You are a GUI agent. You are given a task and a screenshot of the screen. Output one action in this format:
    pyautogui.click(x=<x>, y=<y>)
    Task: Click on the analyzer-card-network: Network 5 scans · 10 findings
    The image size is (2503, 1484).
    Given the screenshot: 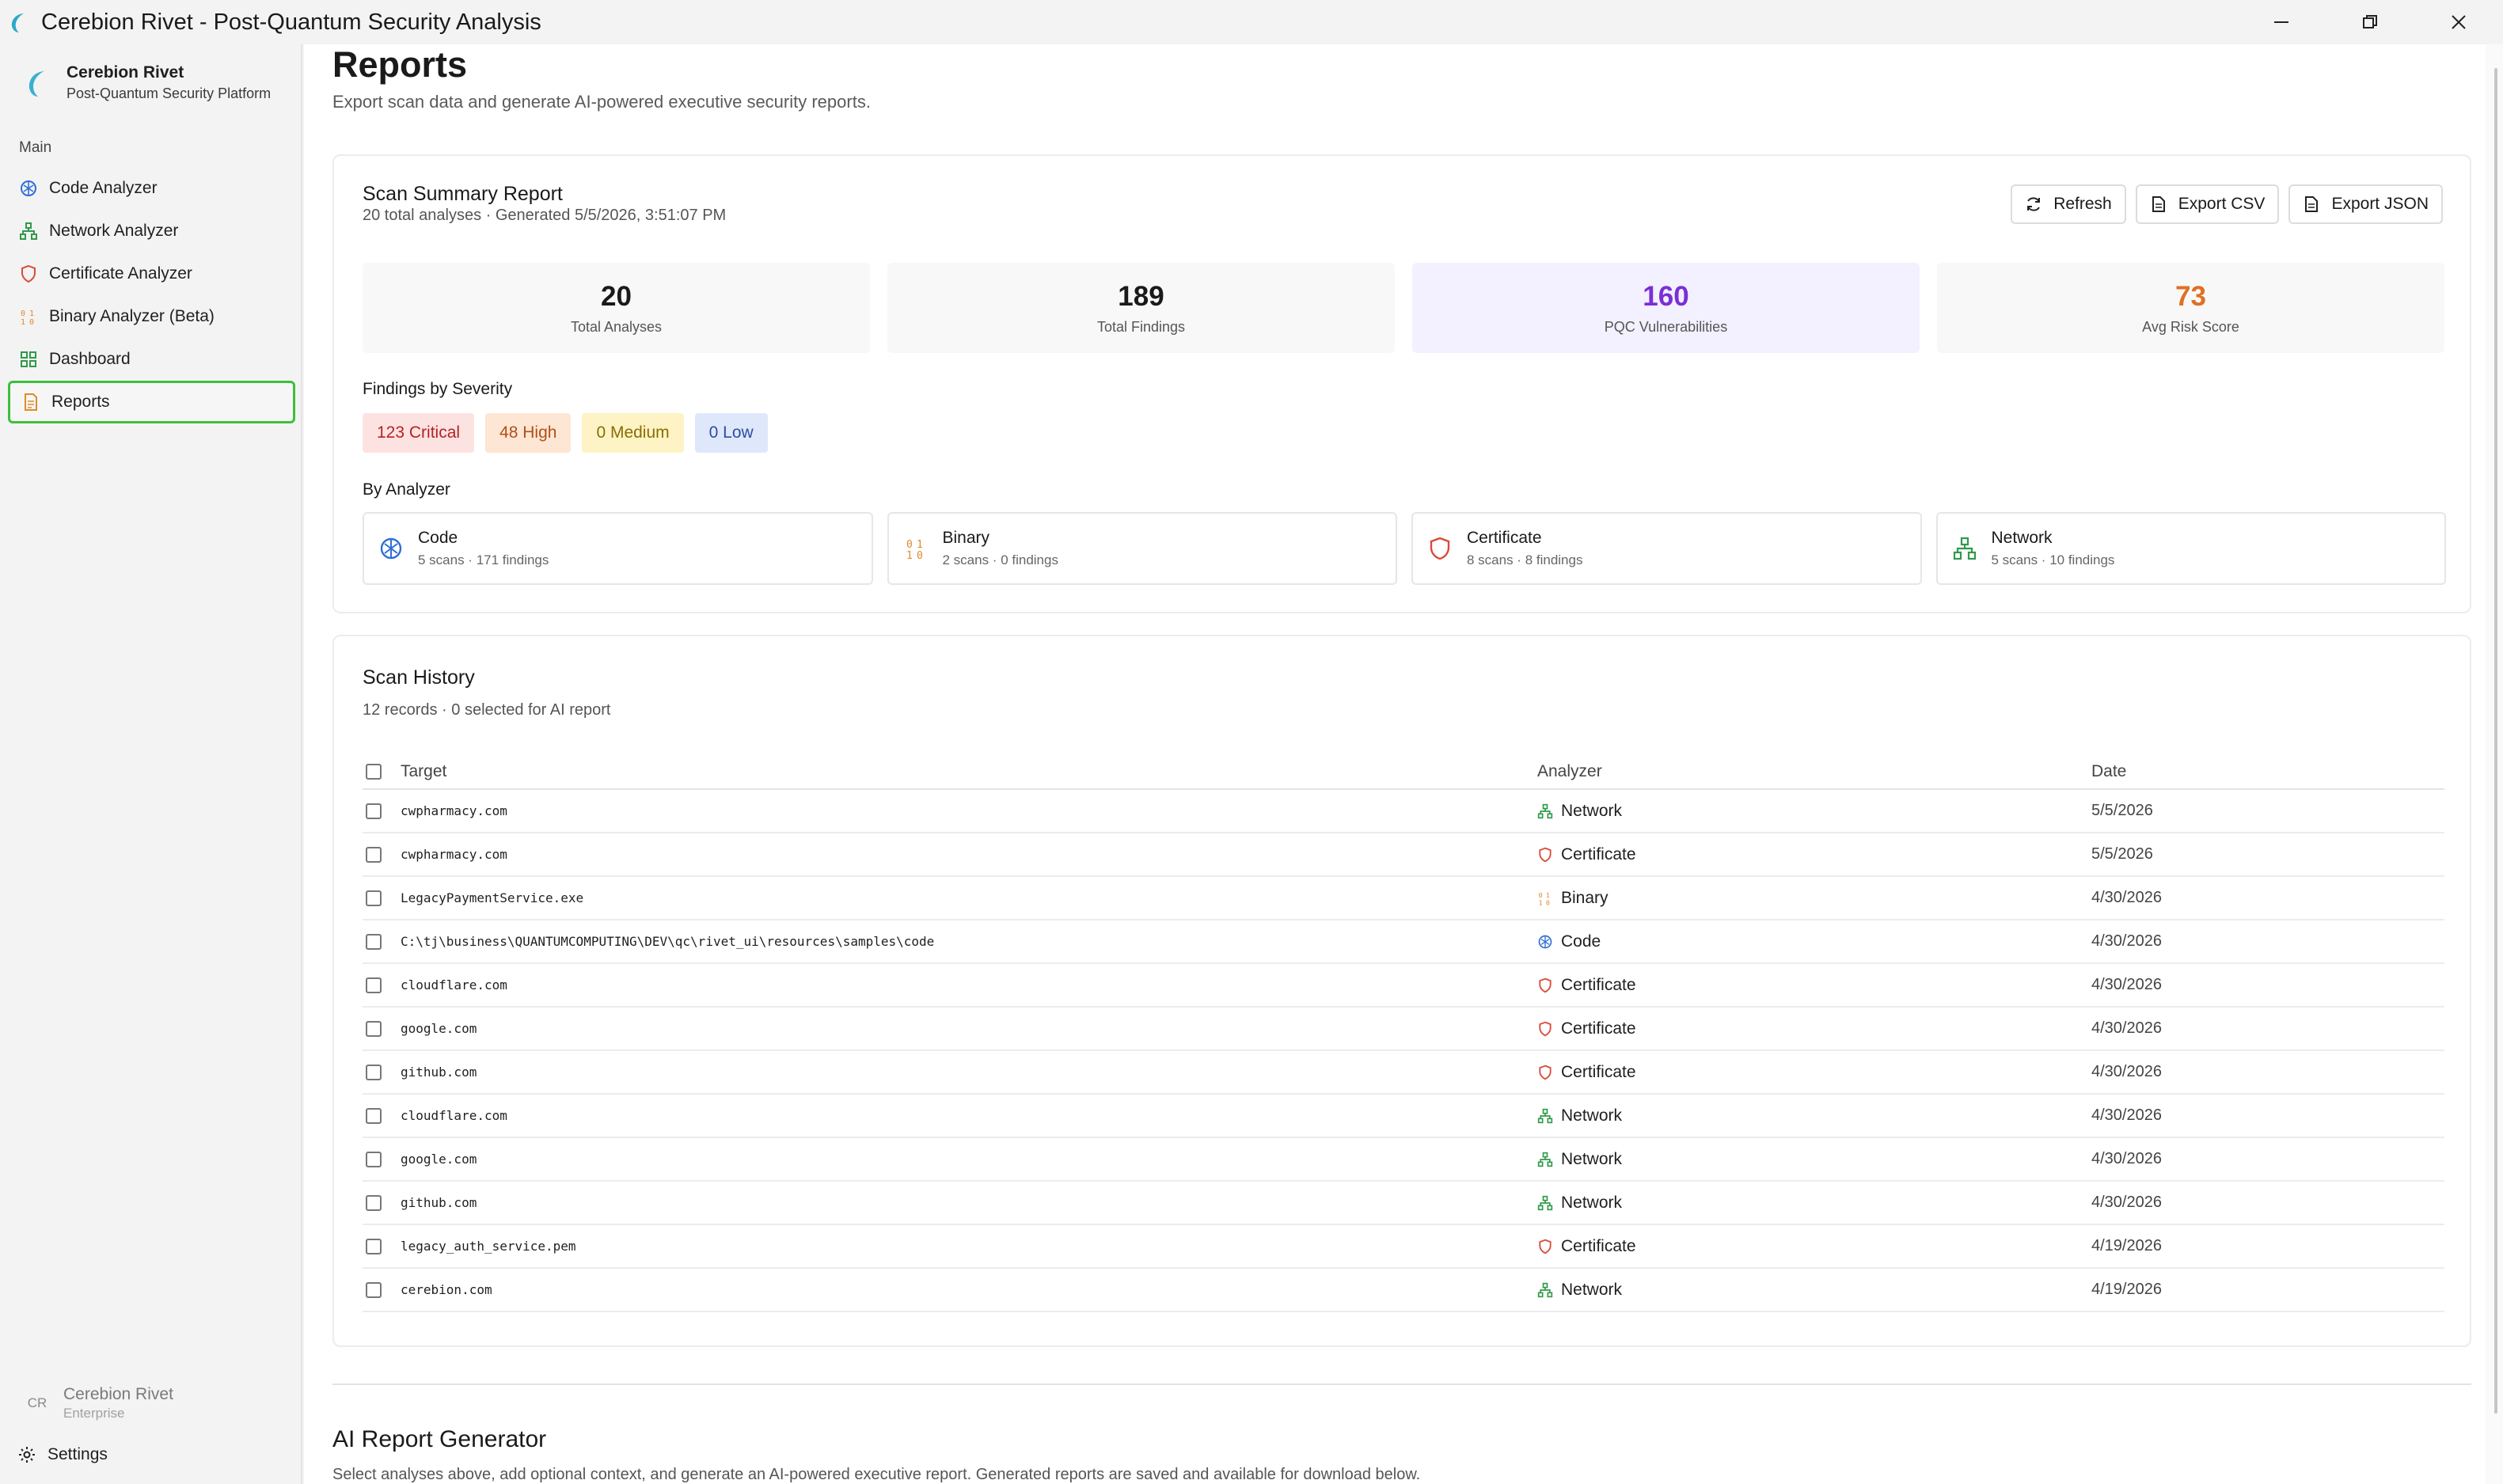 What is the action you would take?
    pyautogui.click(x=2190, y=548)
    